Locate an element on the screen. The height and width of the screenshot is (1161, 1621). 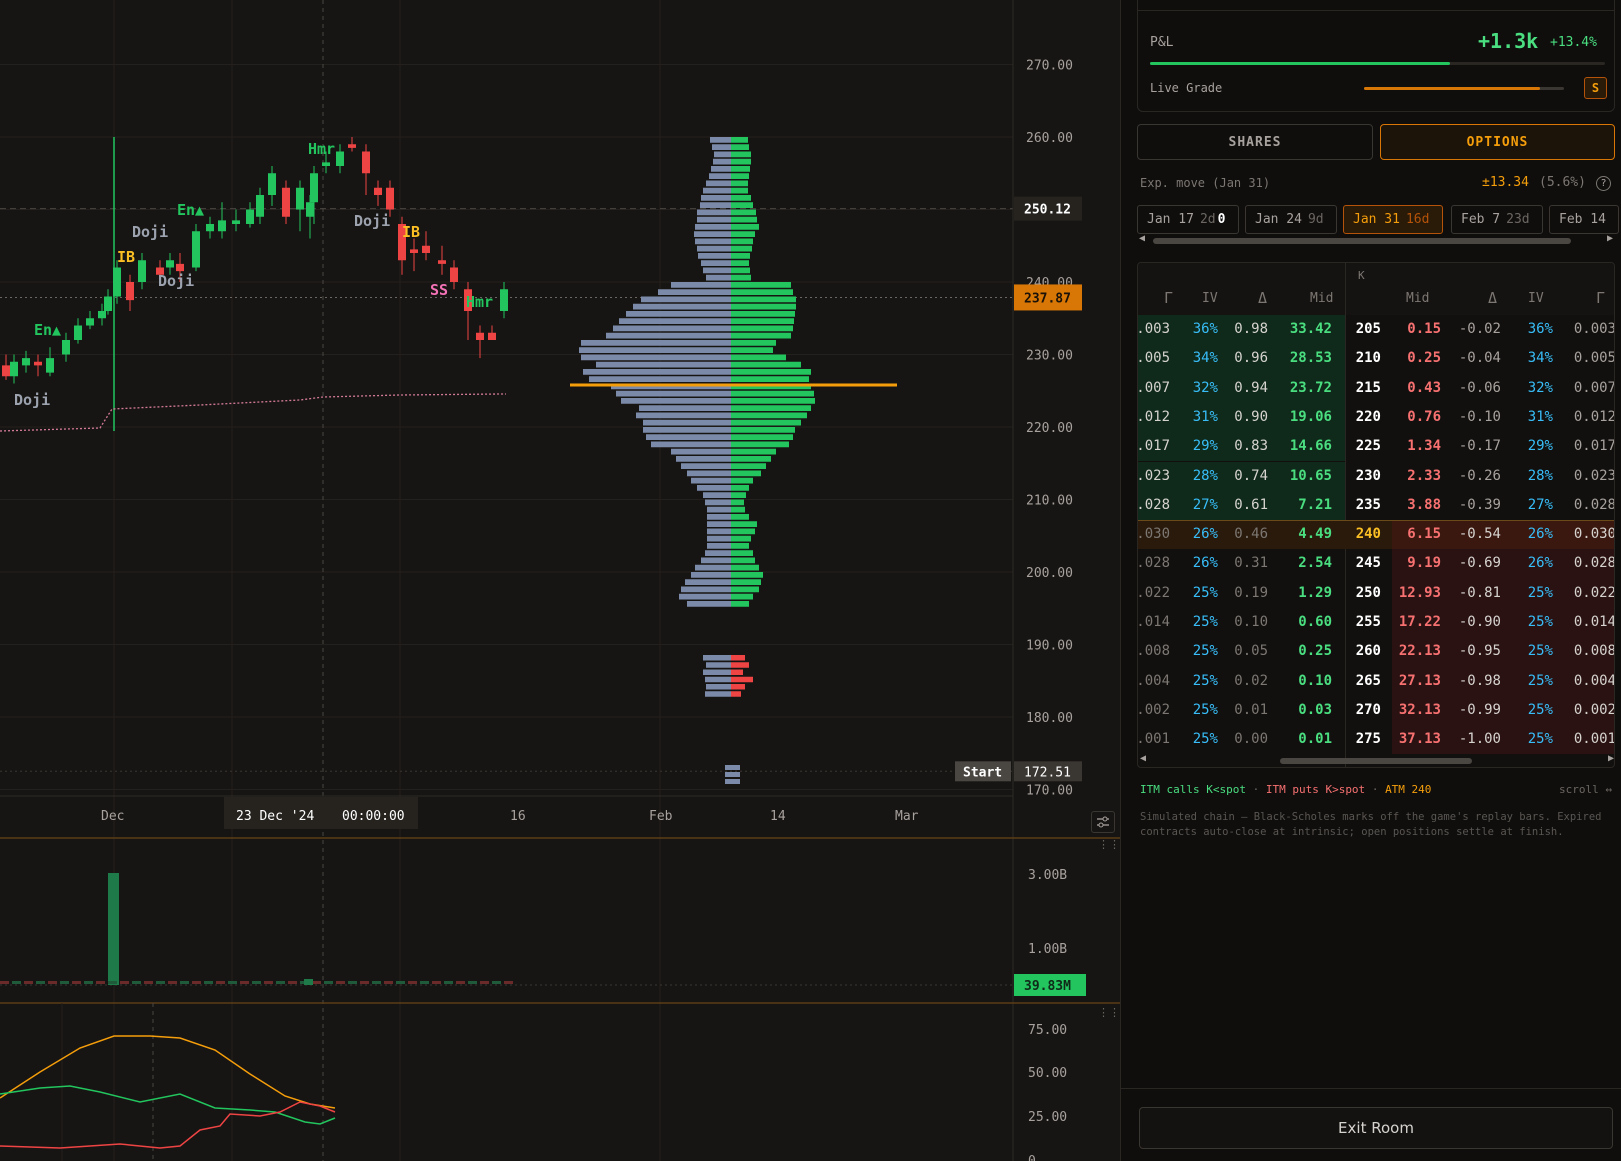
cell-cm: 4.49 is located at coordinates (1315, 535).